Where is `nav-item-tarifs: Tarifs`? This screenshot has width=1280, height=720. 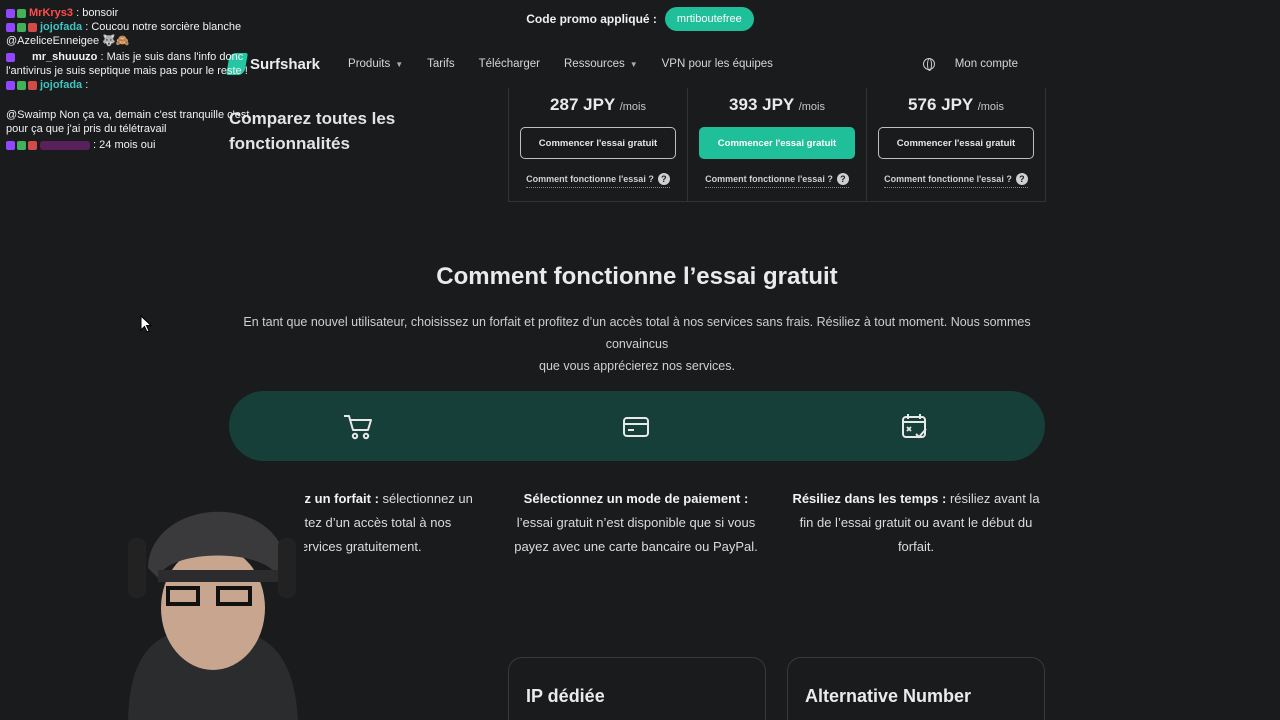
nav-item-tarifs: Tarifs is located at coordinates (440, 64).